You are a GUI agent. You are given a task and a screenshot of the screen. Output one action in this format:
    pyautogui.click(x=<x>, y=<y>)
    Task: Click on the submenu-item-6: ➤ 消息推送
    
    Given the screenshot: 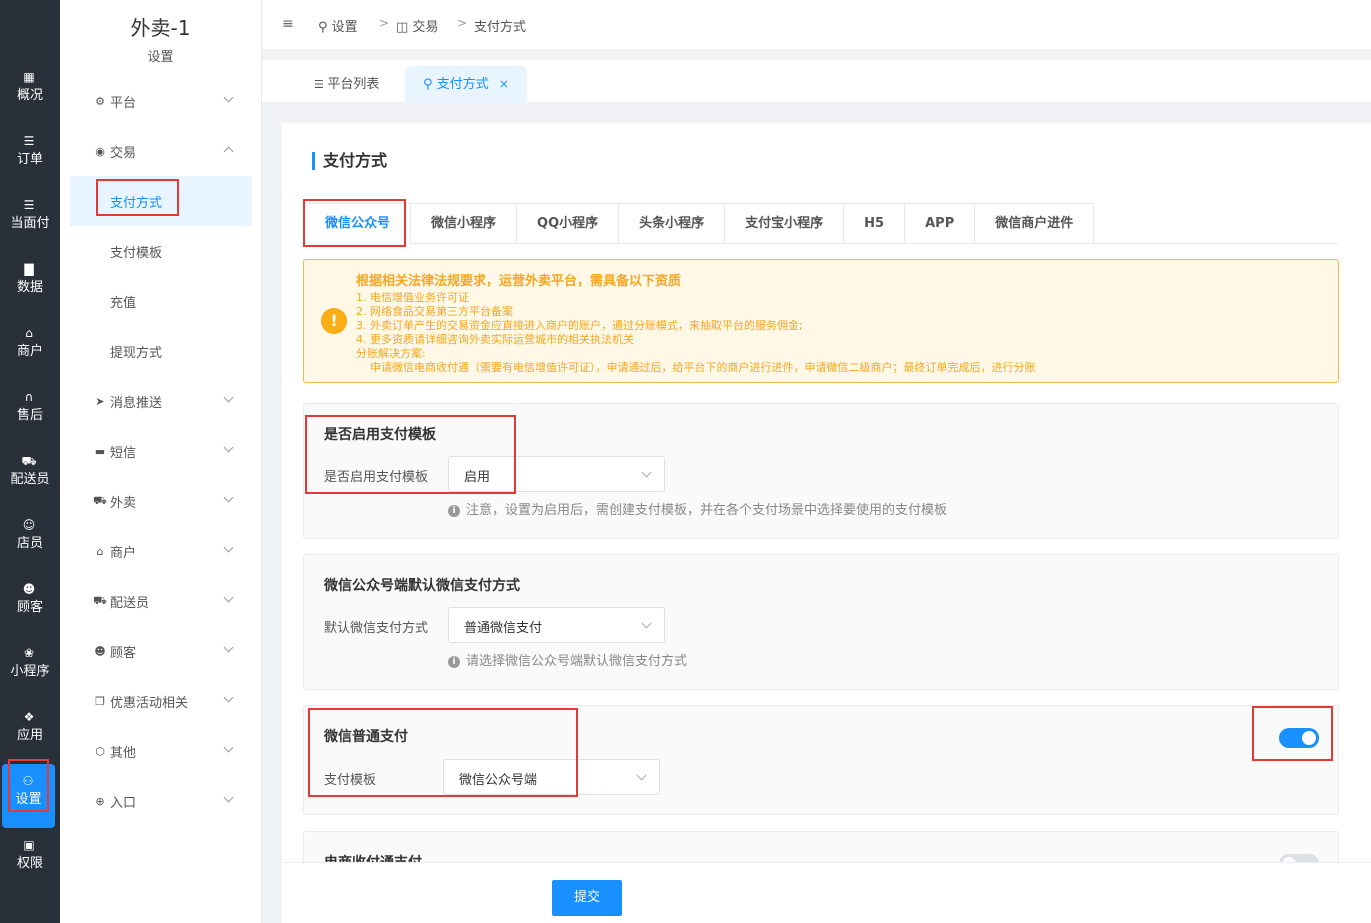 What is the action you would take?
    pyautogui.click(x=161, y=401)
    